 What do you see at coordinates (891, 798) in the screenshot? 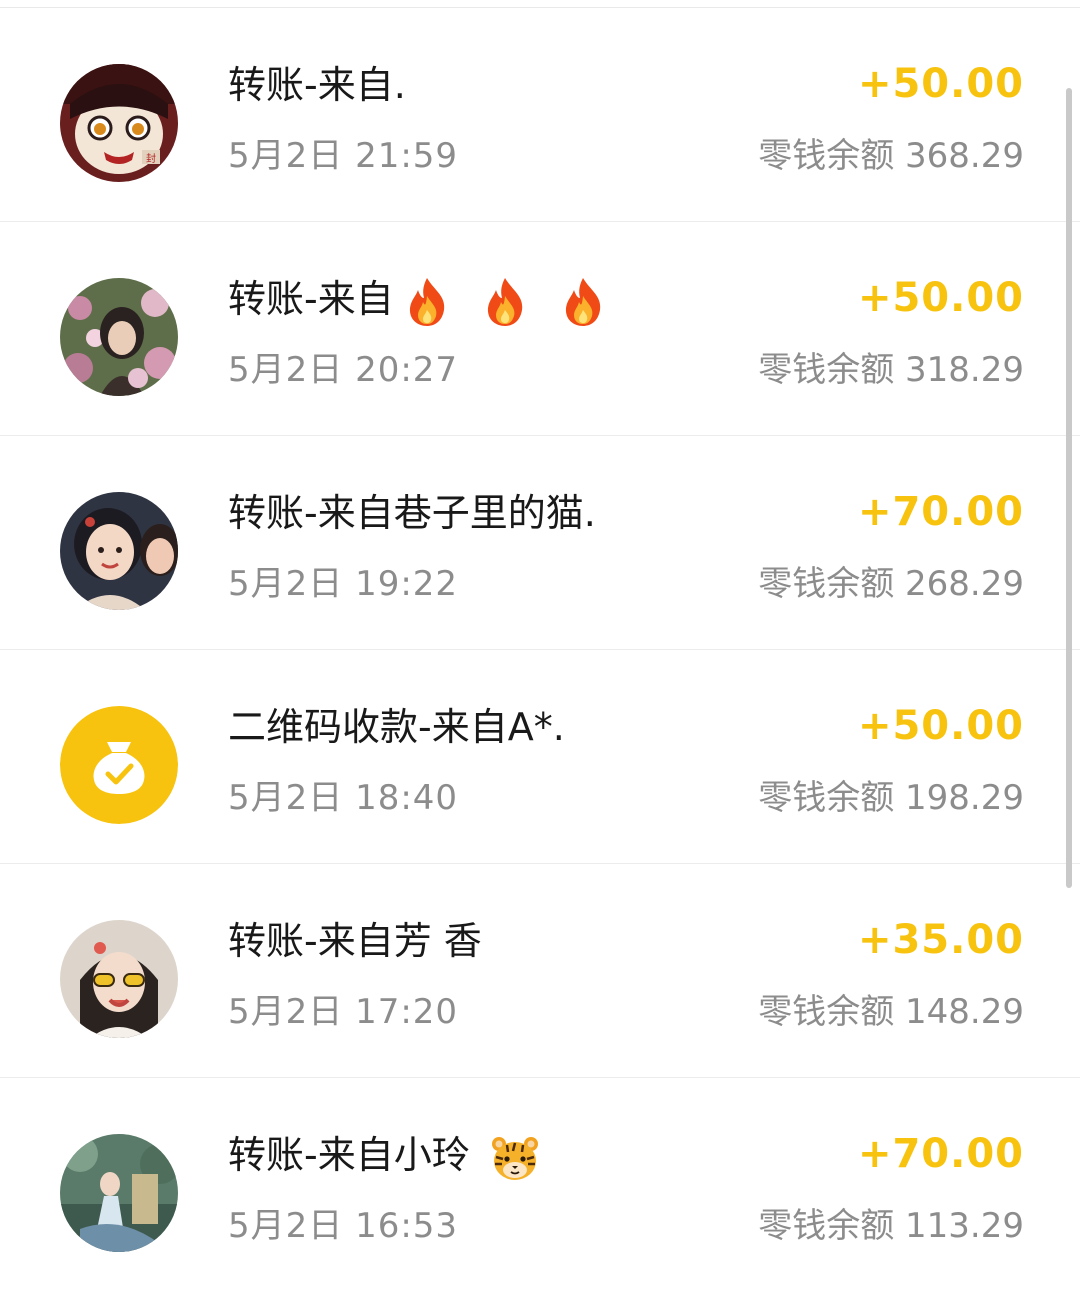
I see `wallet-balance: 零钱余额 198.29` at bounding box center [891, 798].